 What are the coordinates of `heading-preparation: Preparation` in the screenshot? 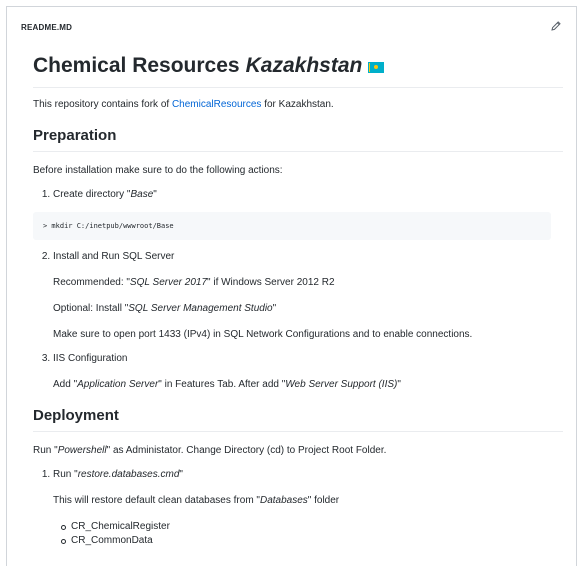 It's located at (298, 139).